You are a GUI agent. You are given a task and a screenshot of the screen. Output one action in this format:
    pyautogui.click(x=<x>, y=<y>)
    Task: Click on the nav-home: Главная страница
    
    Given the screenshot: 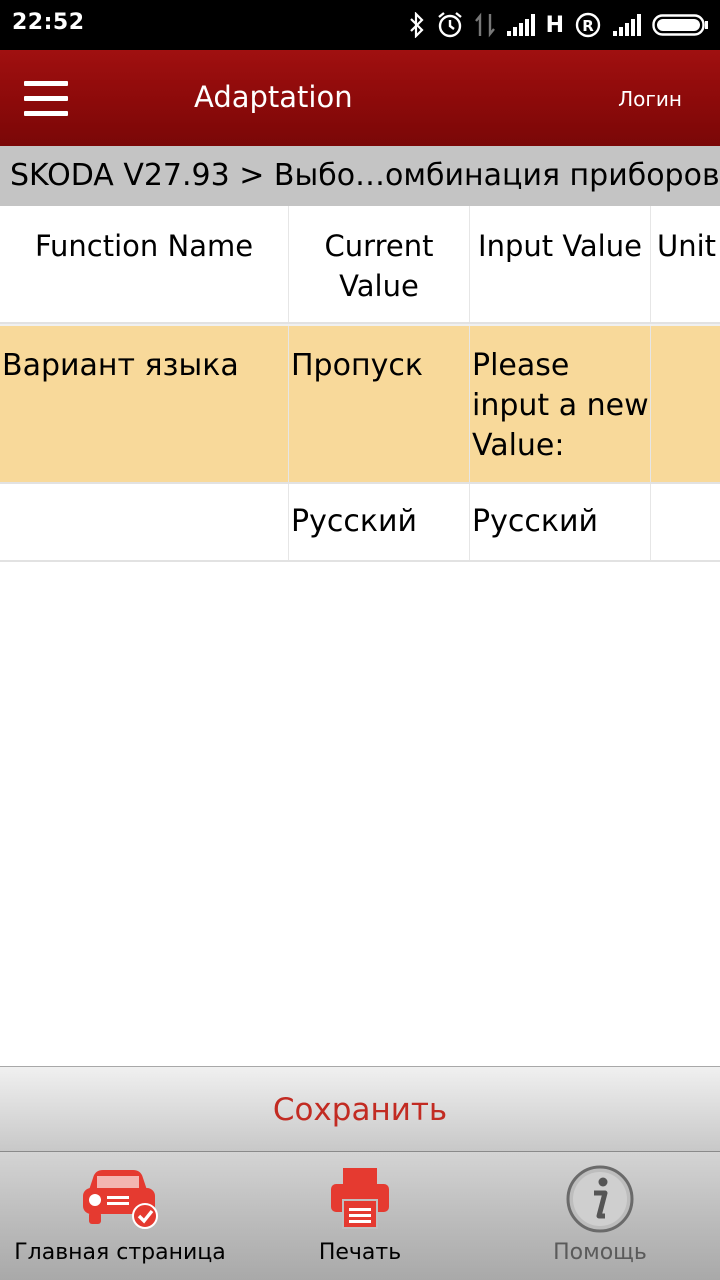 What is the action you would take?
    pyautogui.click(x=120, y=1216)
    